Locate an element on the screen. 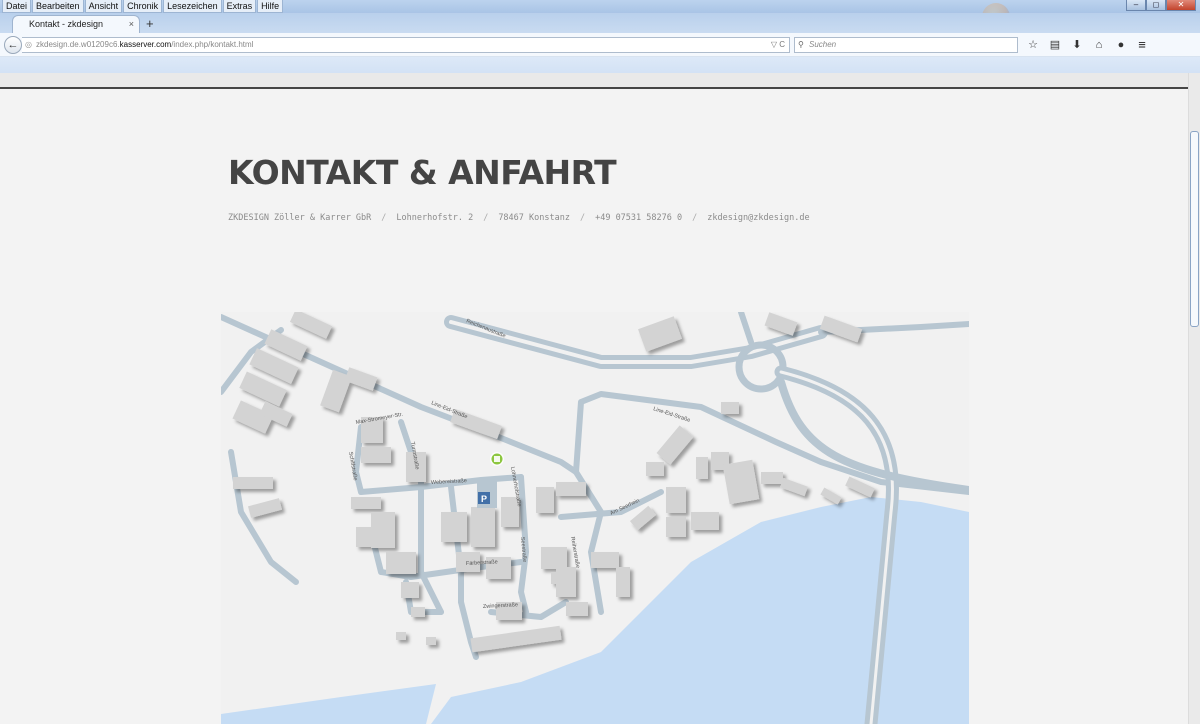 Image resolution: width=1200 pixels, height=724 pixels. menu-lesezeichen: Lesezeichen is located at coordinates (192, 6).